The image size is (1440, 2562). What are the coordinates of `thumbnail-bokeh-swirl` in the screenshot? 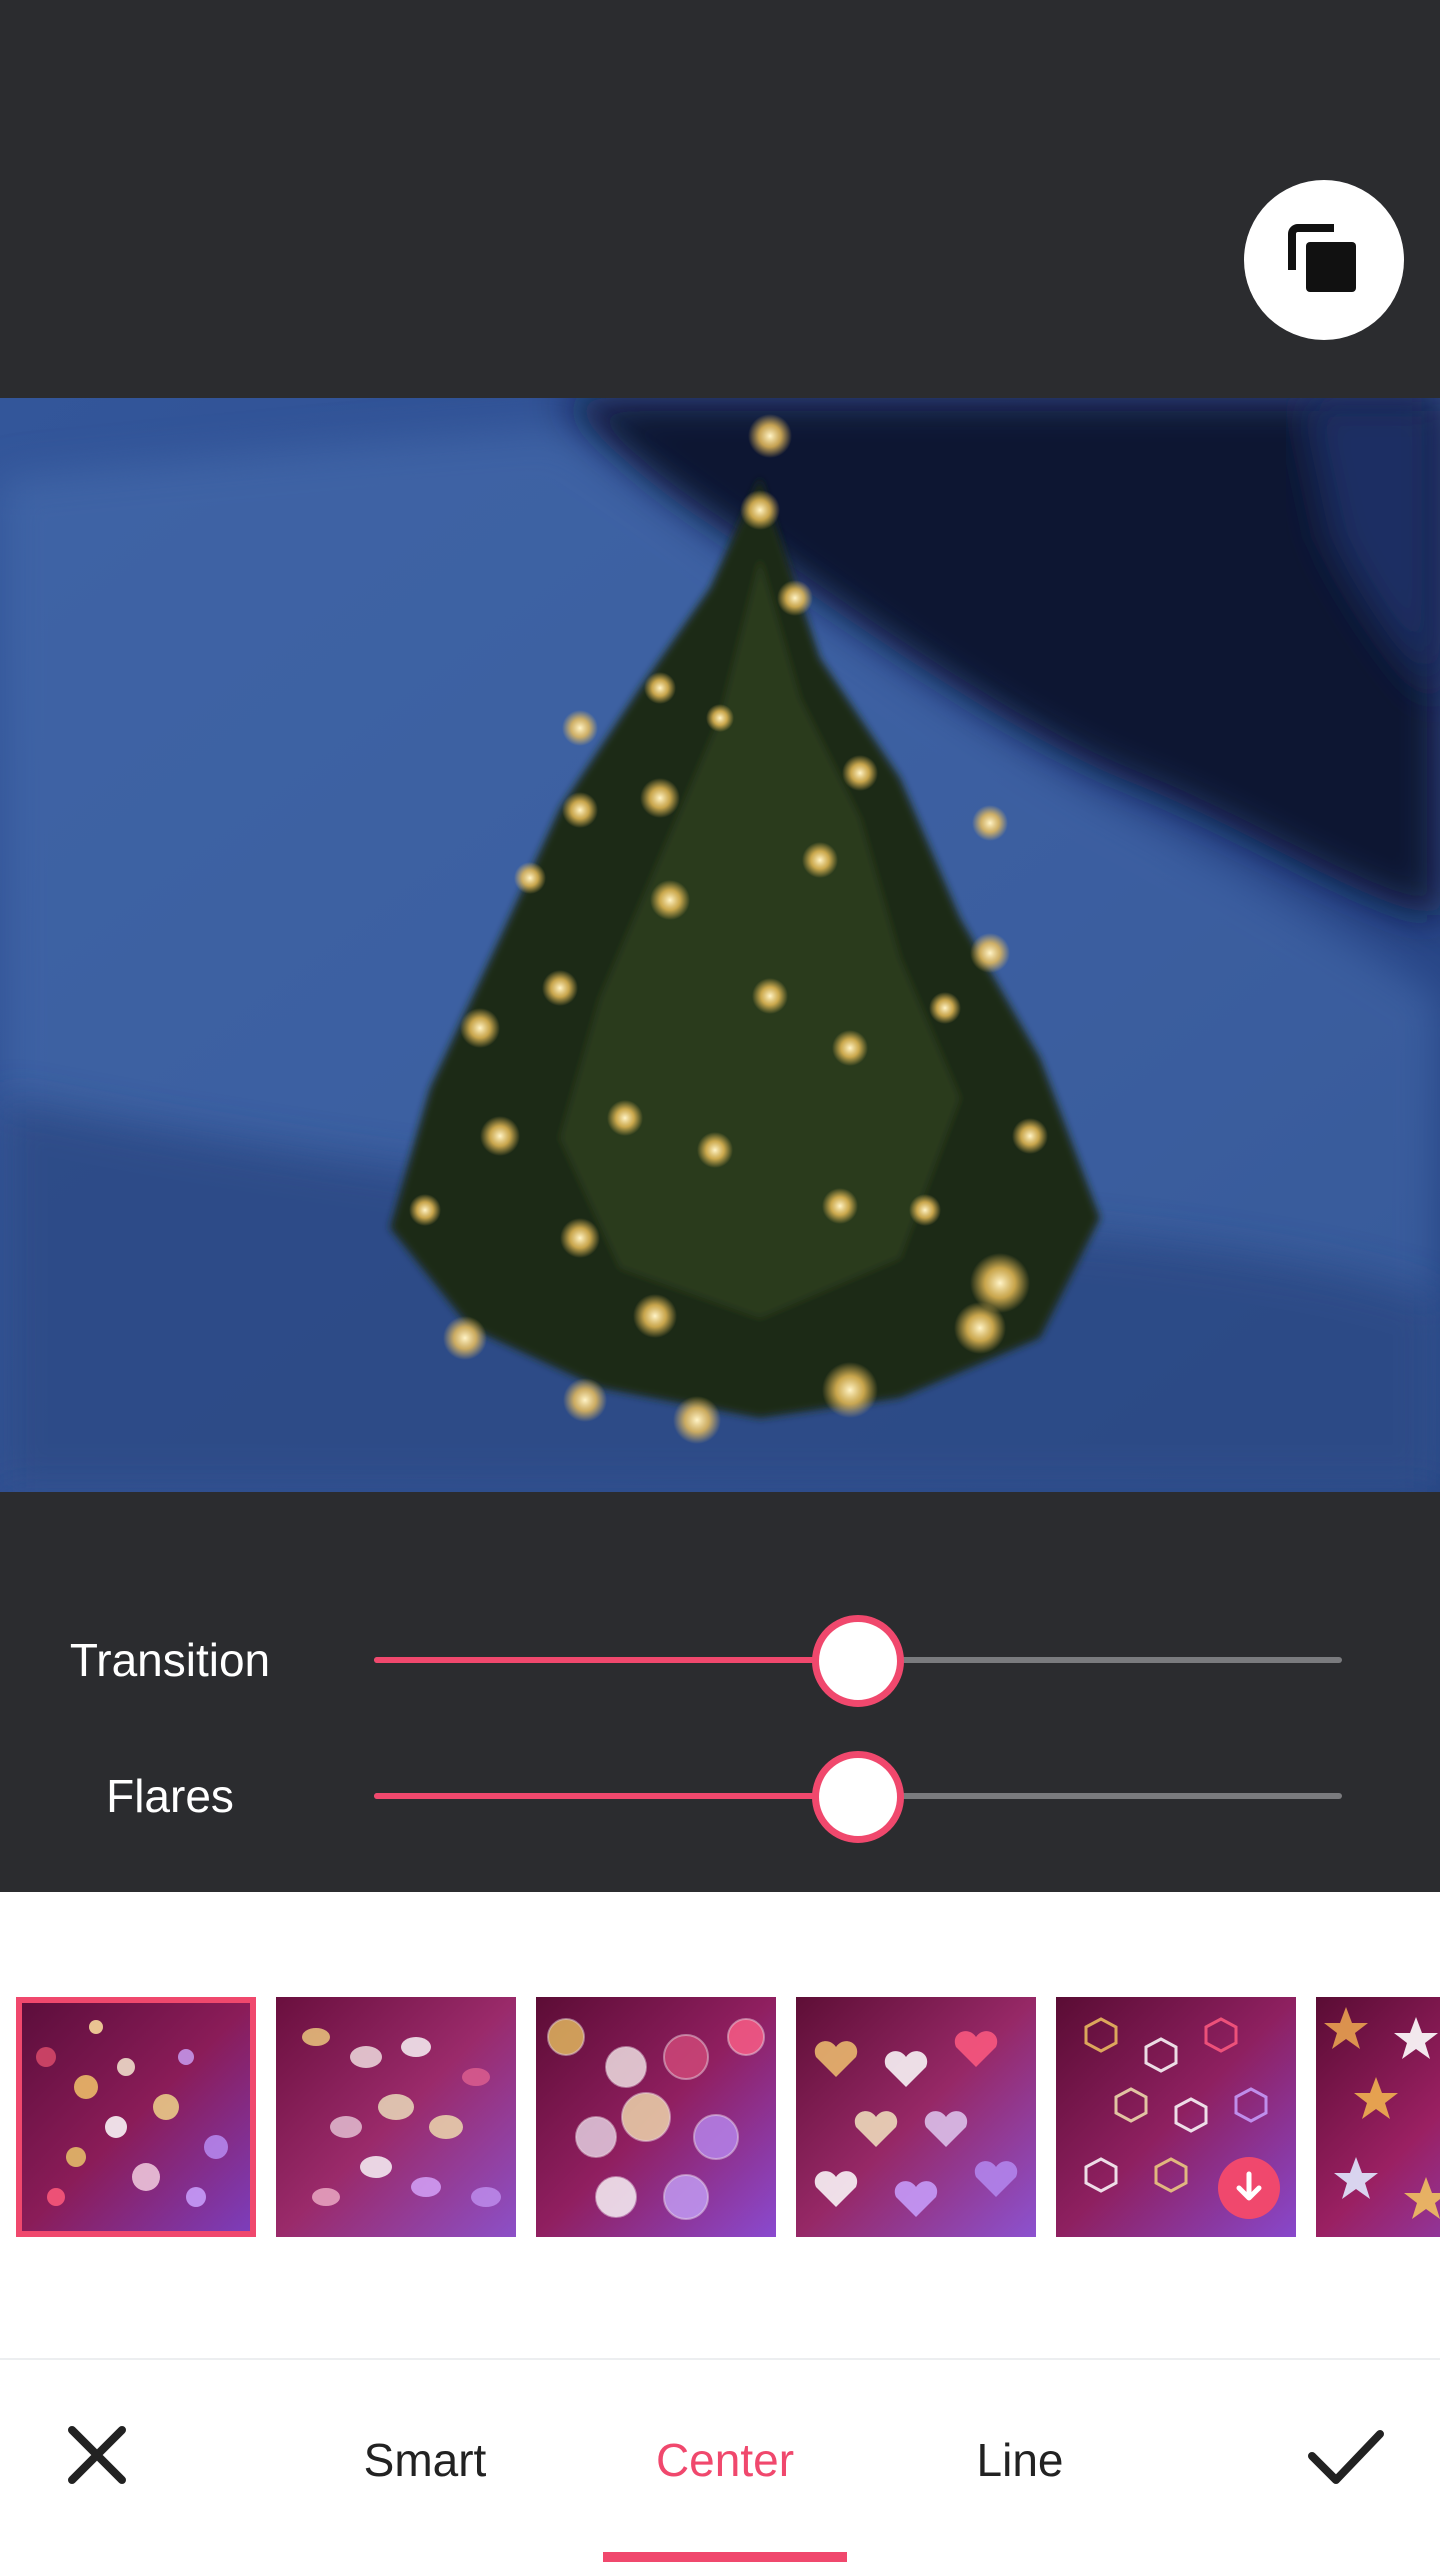 It's located at (396, 2117).